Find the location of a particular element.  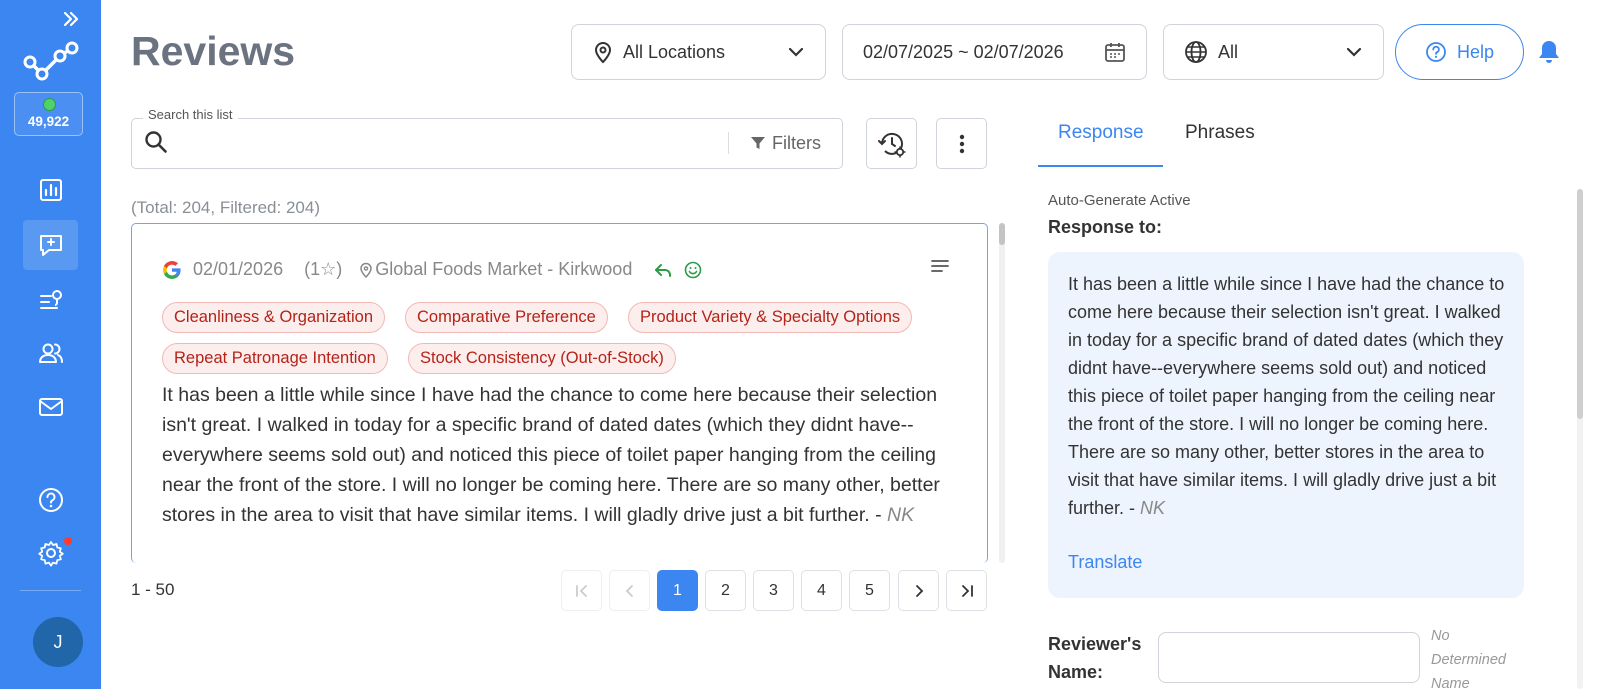

translate-link: Translate is located at coordinates (1105, 562).